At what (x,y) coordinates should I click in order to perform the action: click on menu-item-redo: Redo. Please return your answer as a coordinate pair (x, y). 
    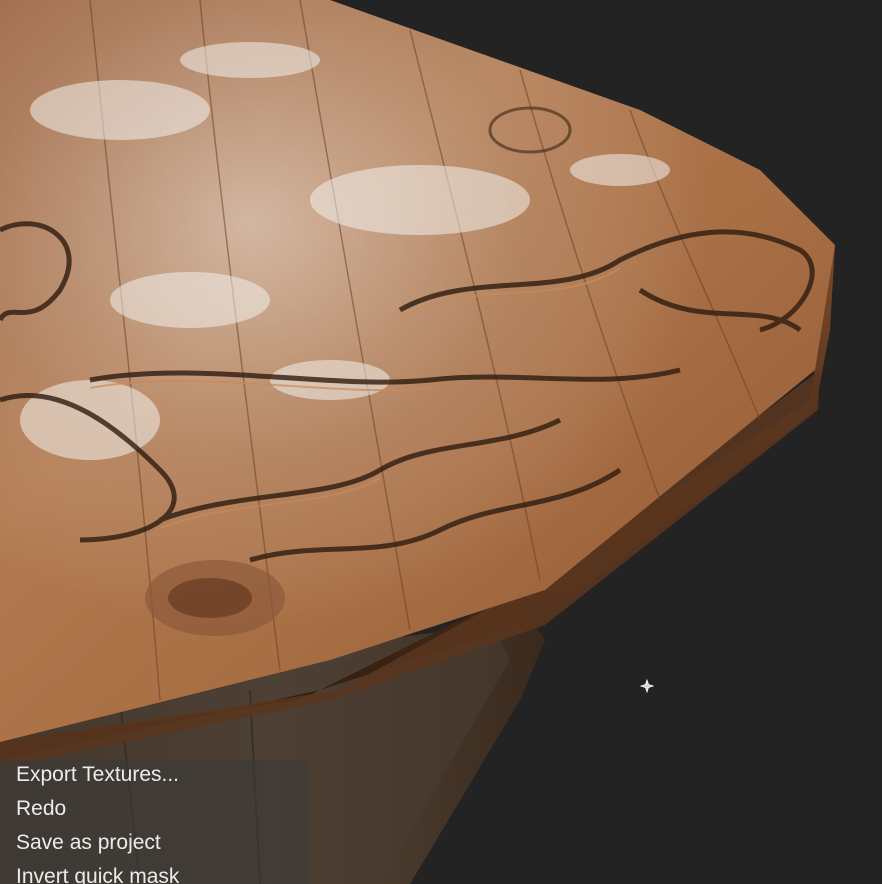
    Looking at the image, I should click on (41, 809).